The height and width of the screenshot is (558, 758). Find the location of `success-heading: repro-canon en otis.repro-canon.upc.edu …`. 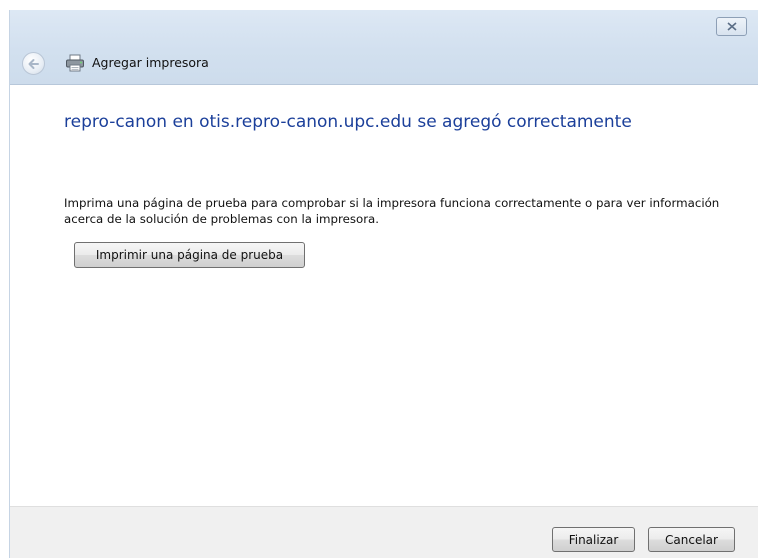

success-heading: repro-canon en otis.repro-canon.upc.edu … is located at coordinates (348, 122).